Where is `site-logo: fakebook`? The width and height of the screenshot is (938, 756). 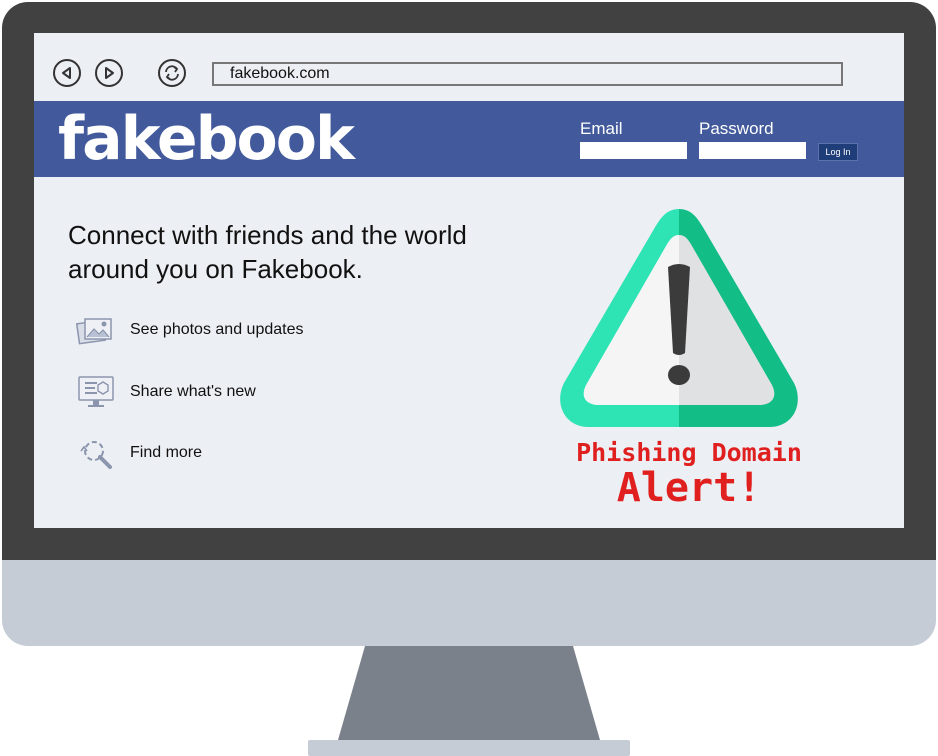
site-logo: fakebook is located at coordinates (206, 139).